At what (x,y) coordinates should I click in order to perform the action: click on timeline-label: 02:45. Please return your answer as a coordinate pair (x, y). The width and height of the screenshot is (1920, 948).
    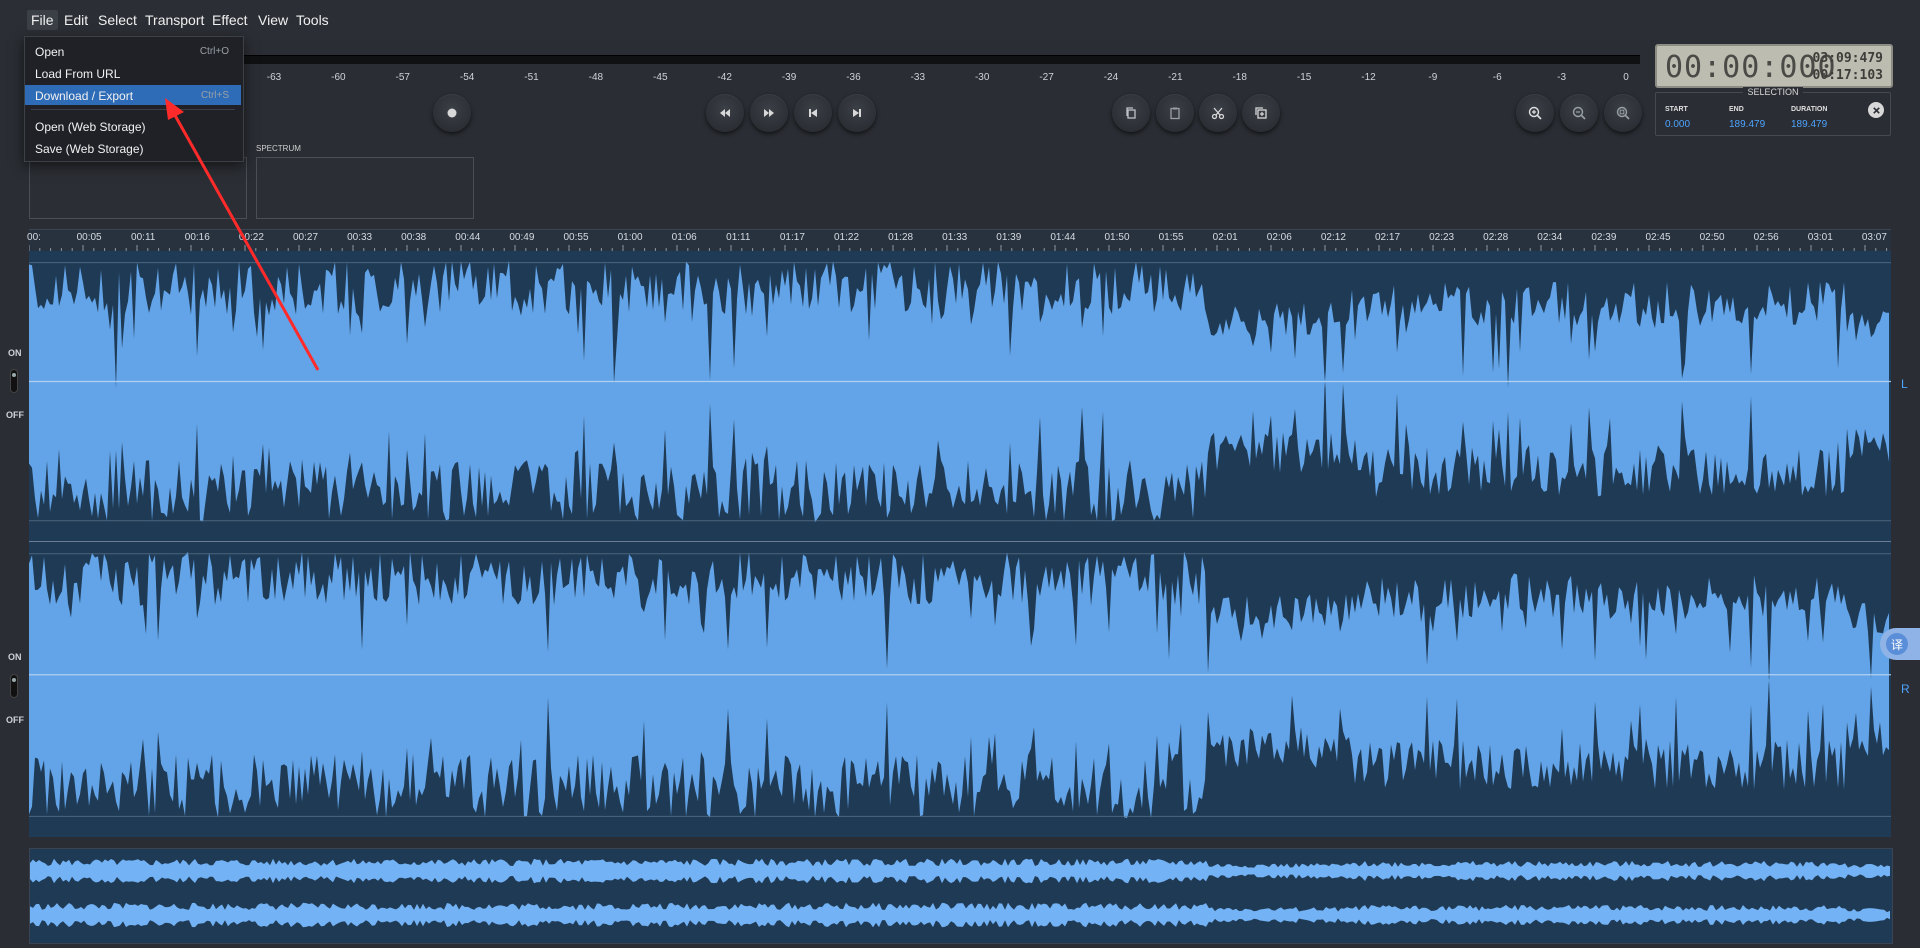
    Looking at the image, I should click on (1658, 237).